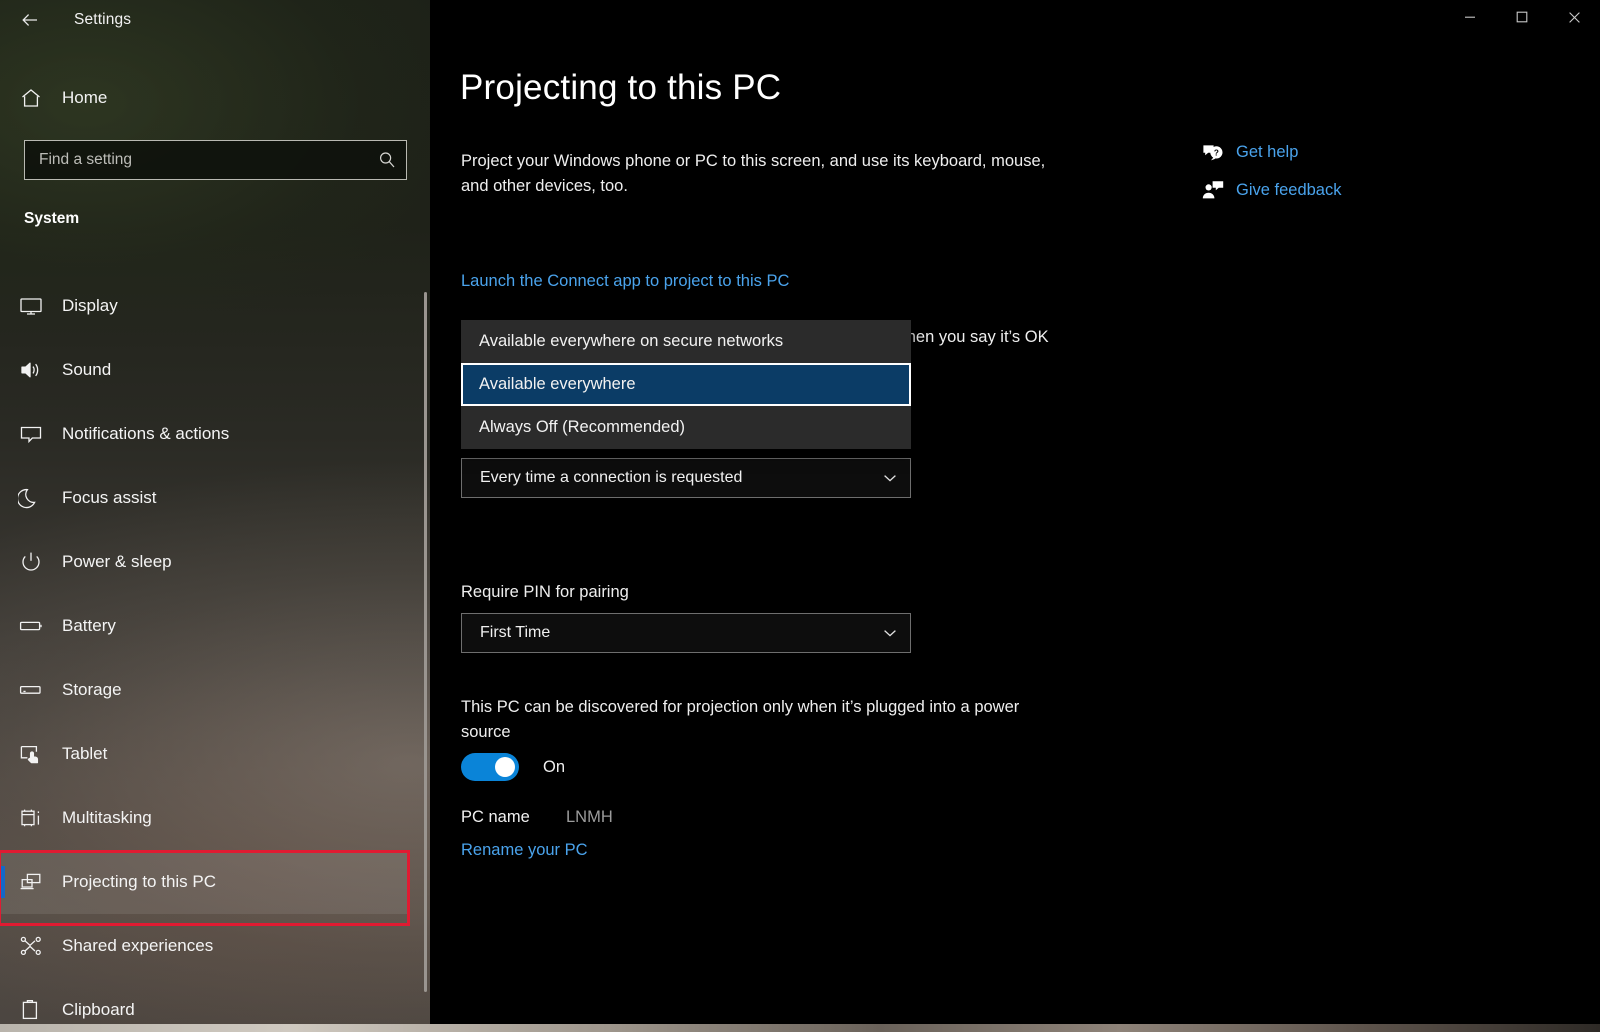 The image size is (1600, 1032). What do you see at coordinates (387, 160) in the screenshot?
I see `search-icon` at bounding box center [387, 160].